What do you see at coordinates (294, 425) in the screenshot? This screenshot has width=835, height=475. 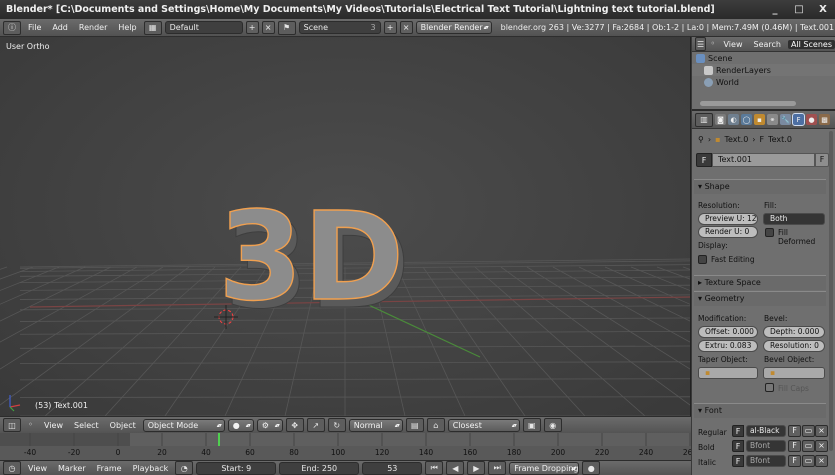 I see `manipulator-icon: ✥` at bounding box center [294, 425].